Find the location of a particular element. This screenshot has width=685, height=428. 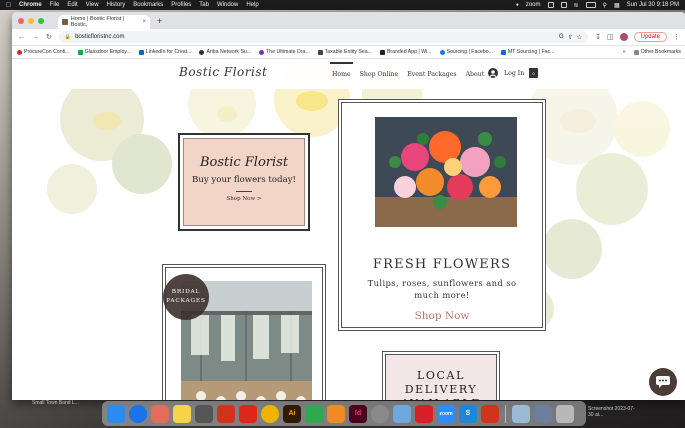

zoom-status-label: zoom is located at coordinates (533, 5).